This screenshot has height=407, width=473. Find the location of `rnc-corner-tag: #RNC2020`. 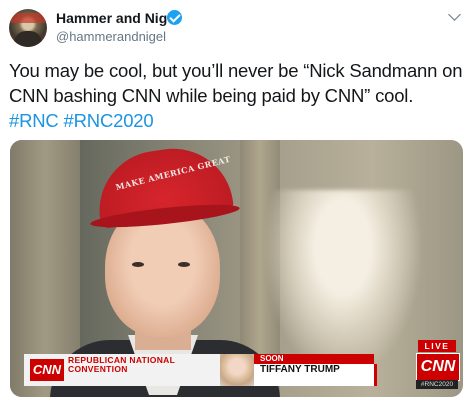

rnc-corner-tag: #RNC2020 is located at coordinates (437, 384).